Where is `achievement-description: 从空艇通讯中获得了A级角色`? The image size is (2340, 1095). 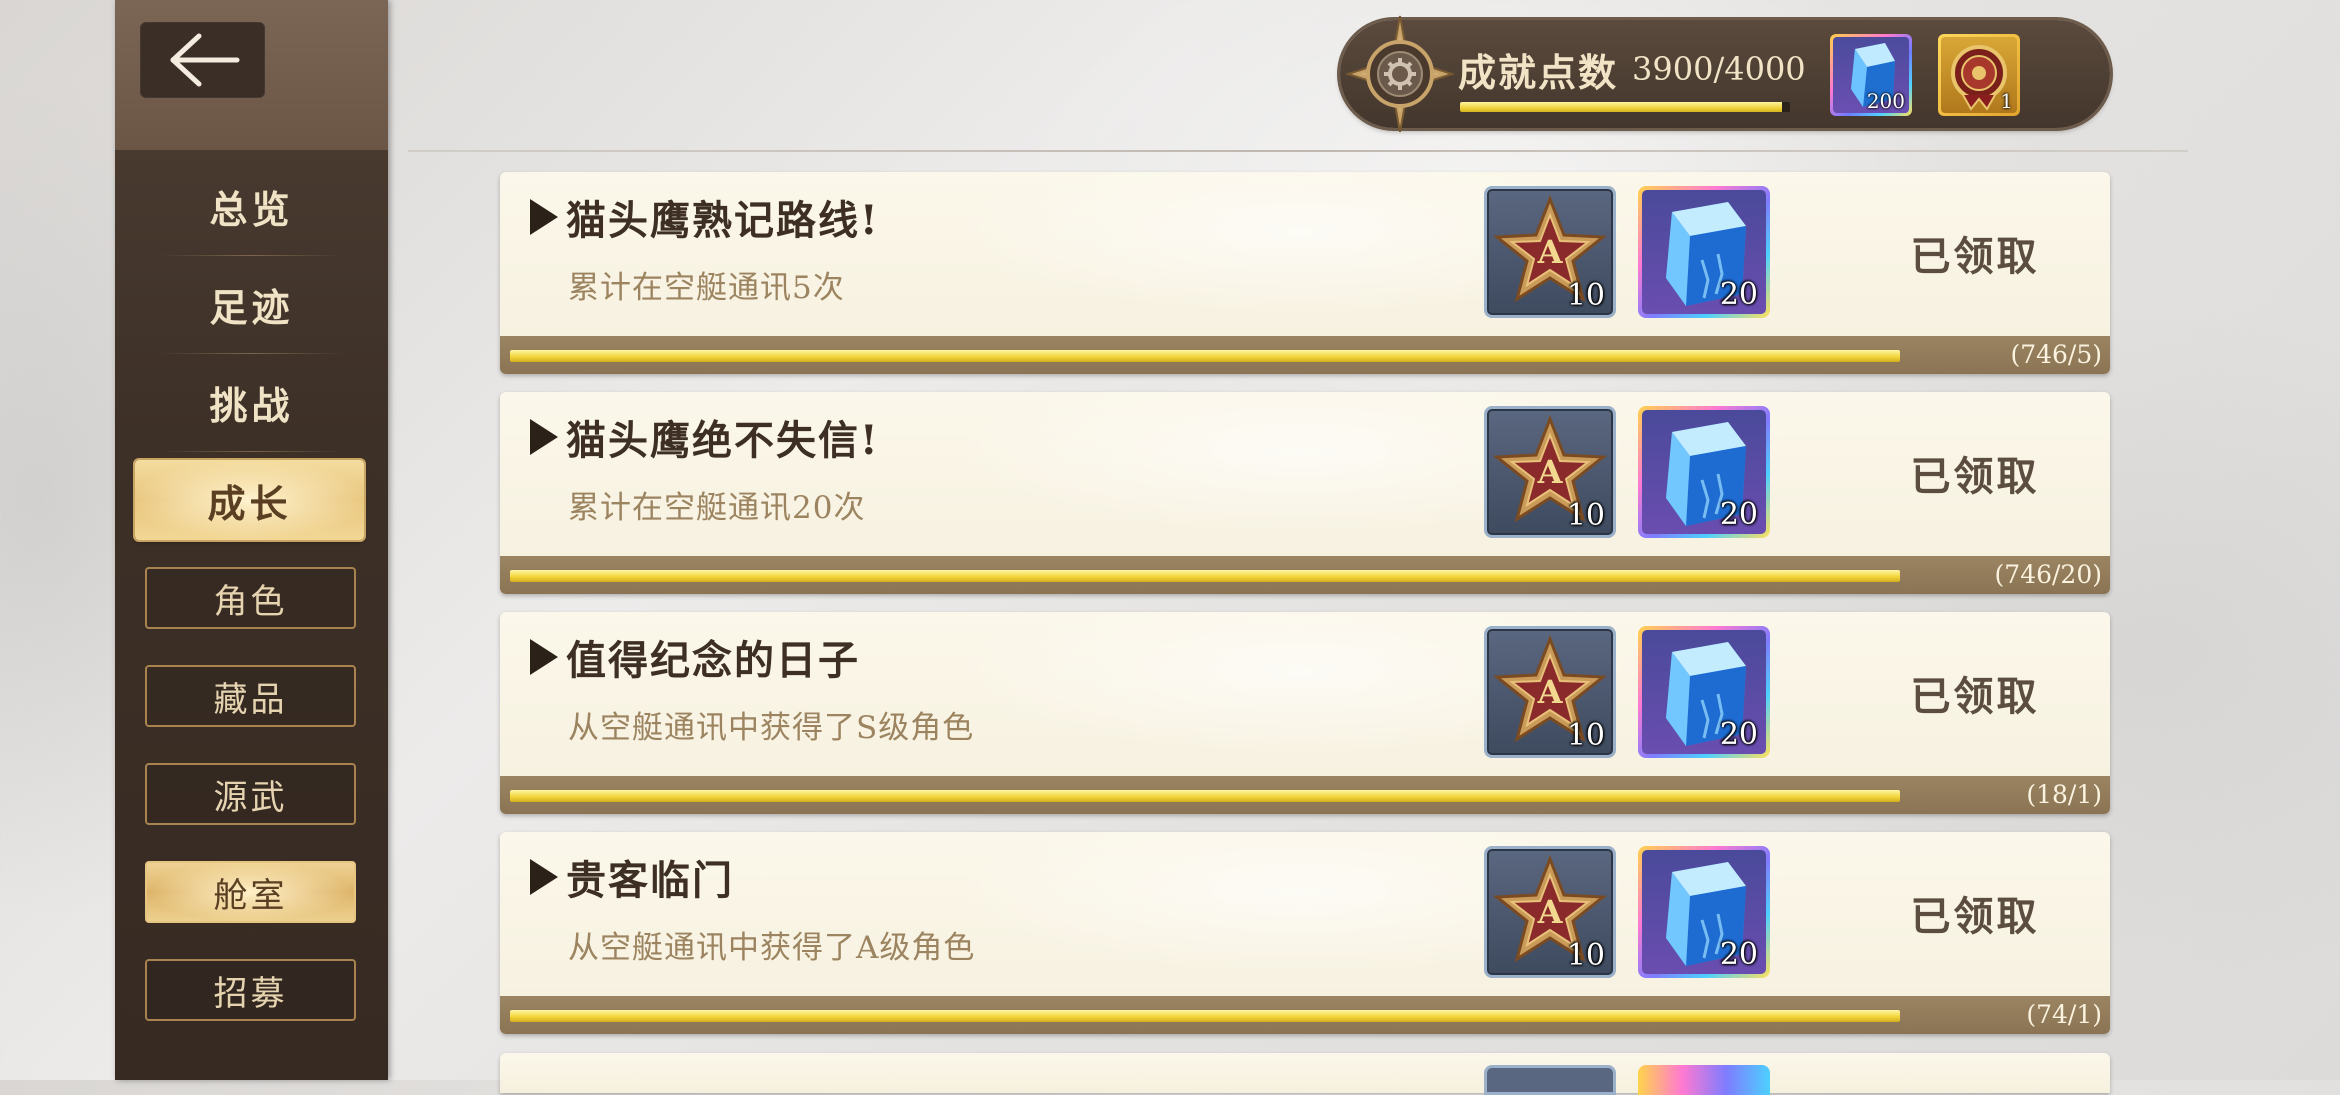 achievement-description: 从空艇通讯中获得了A级角色 is located at coordinates (772, 948).